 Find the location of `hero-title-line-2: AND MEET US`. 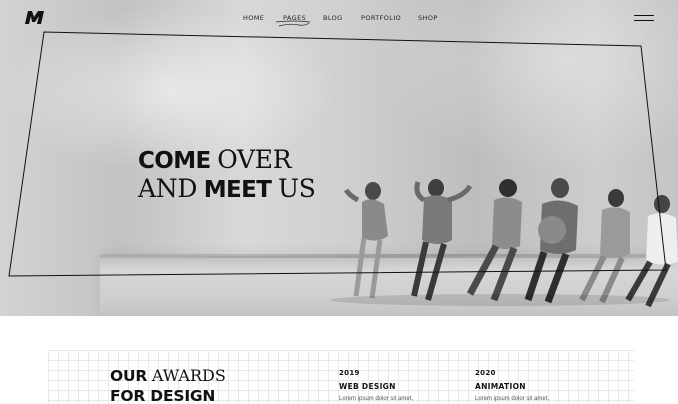

hero-title-line-2: AND MEET US is located at coordinates (227, 189).